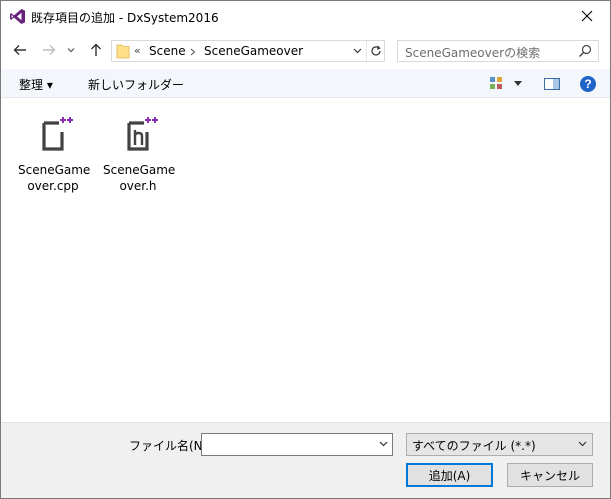 Image resolution: width=611 pixels, height=499 pixels. I want to click on file-item-scenegameover-cpp: SceneGame over.cpp, so click(54, 151).